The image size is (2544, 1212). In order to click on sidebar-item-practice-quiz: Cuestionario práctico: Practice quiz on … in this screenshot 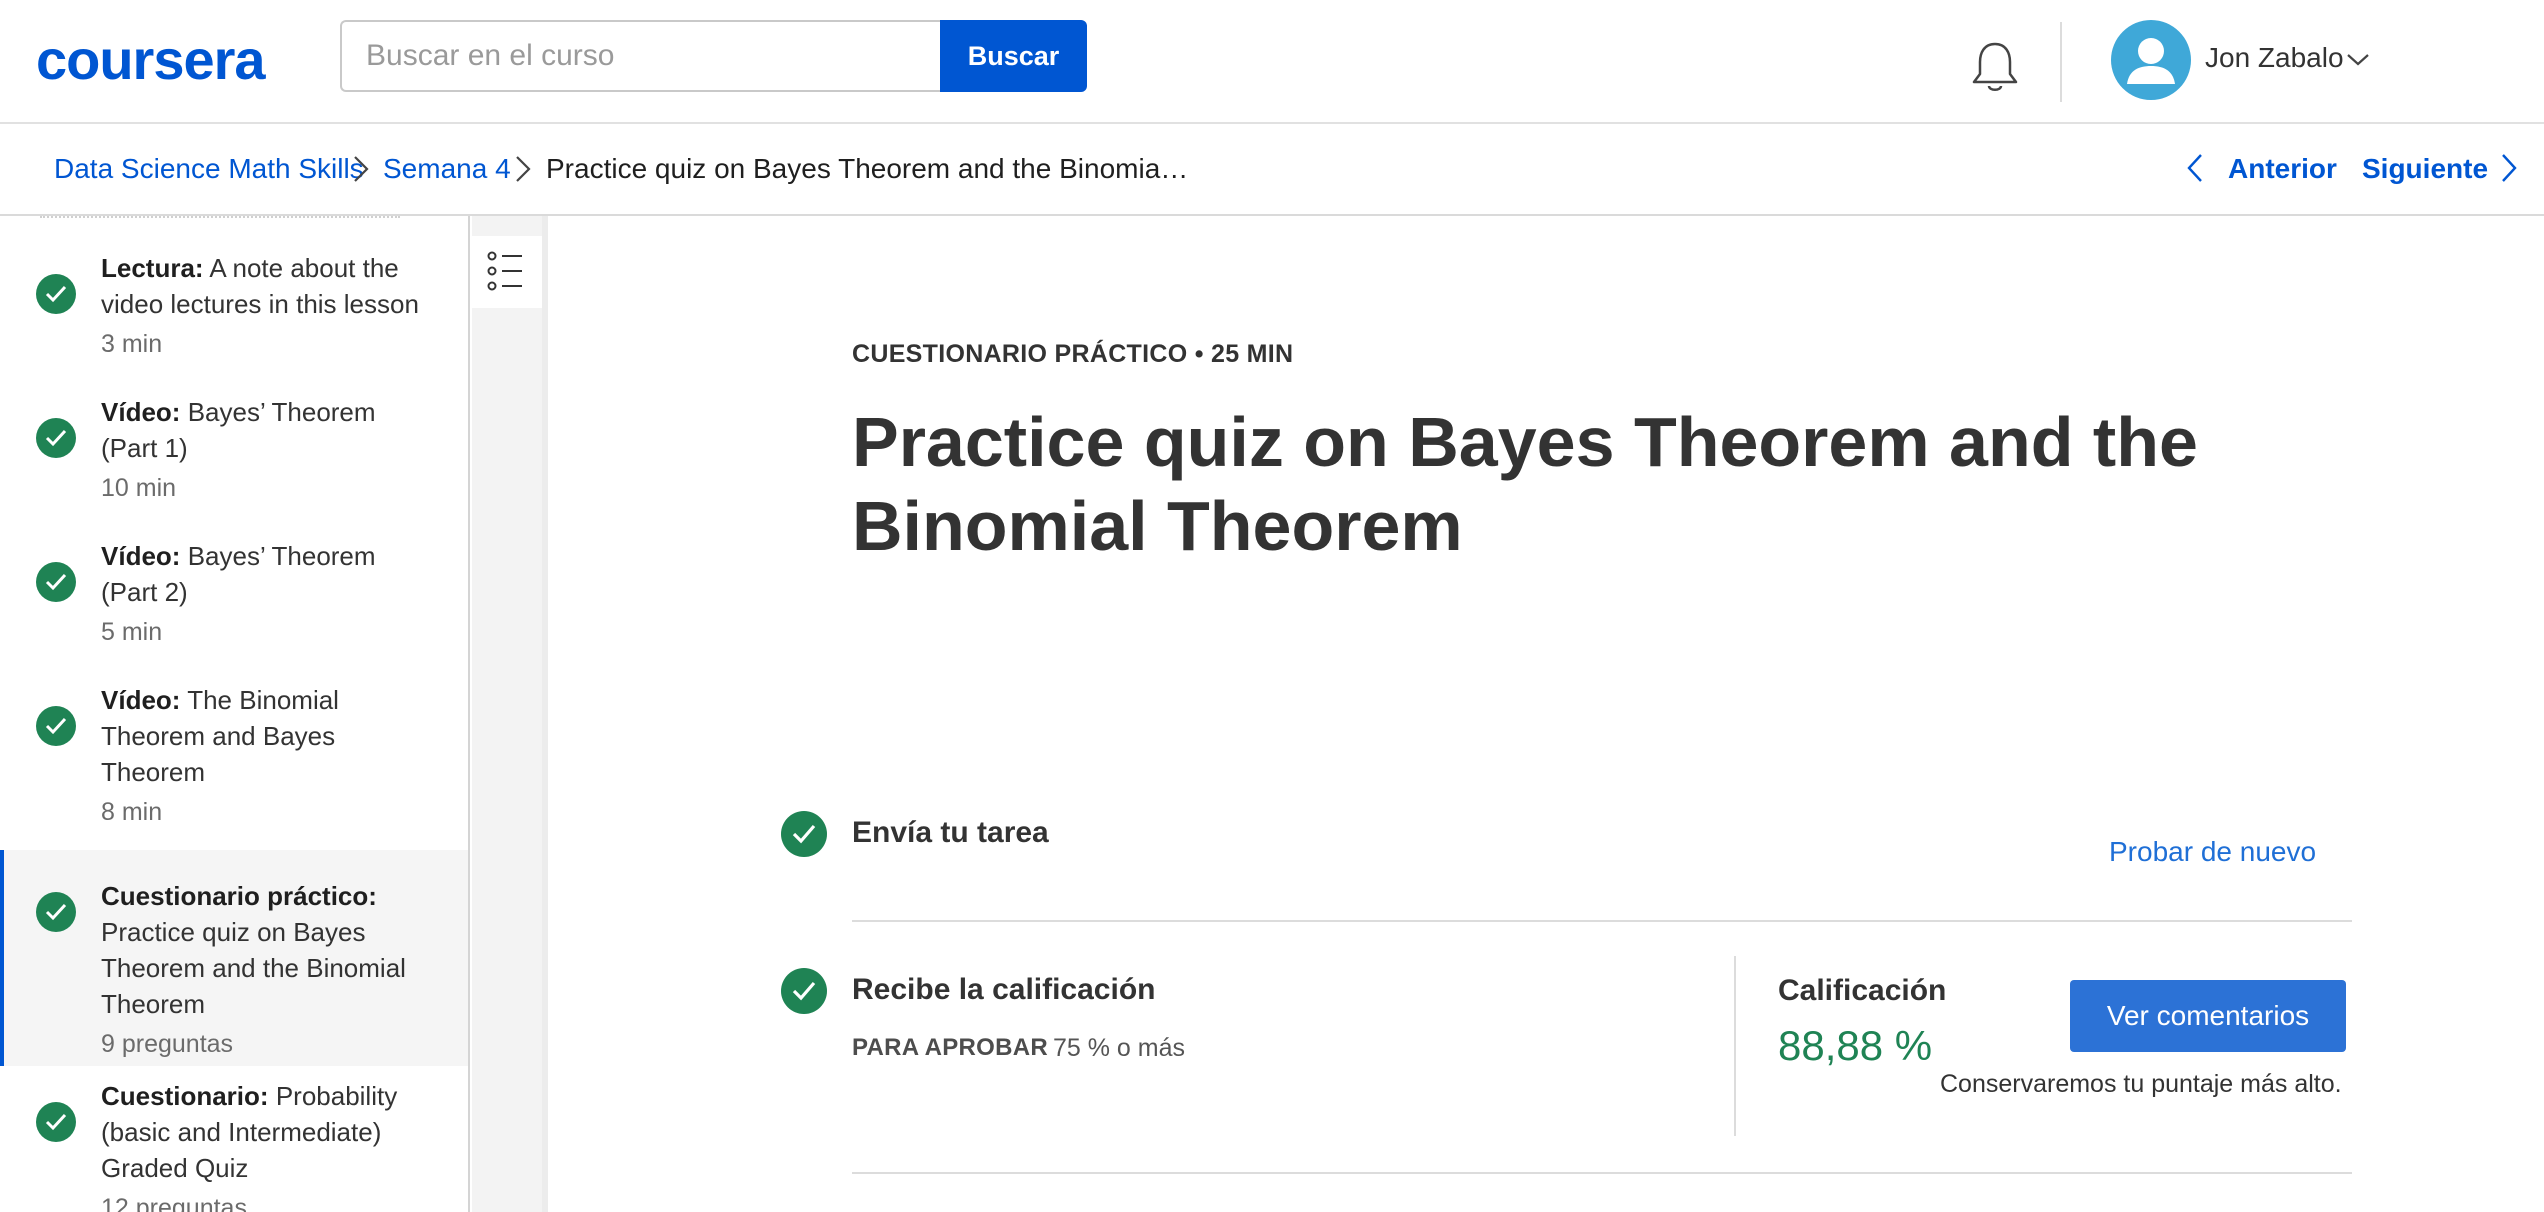, I will do `click(234, 958)`.